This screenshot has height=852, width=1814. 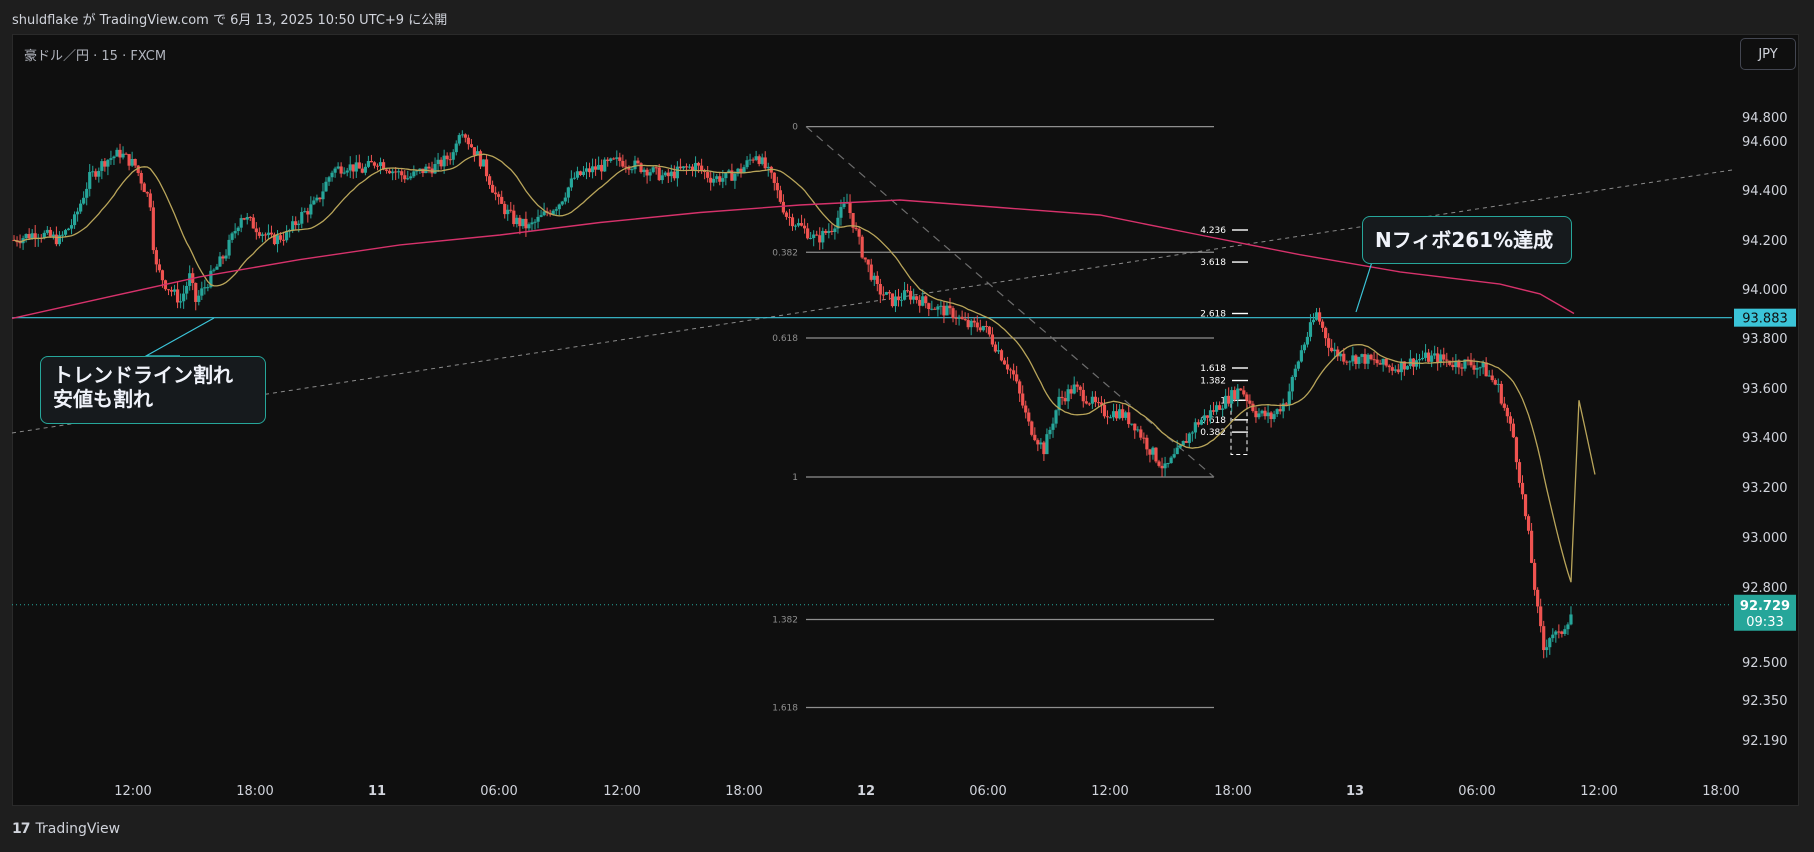 What do you see at coordinates (866, 791) in the screenshot?
I see `x-tick-label: 12` at bounding box center [866, 791].